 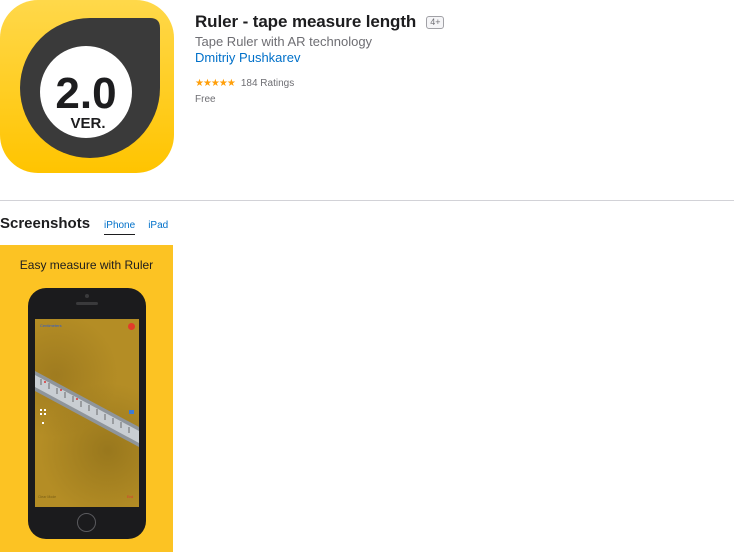 I want to click on app-subtitle: Tape Ruler with AR technology, so click(x=284, y=41).